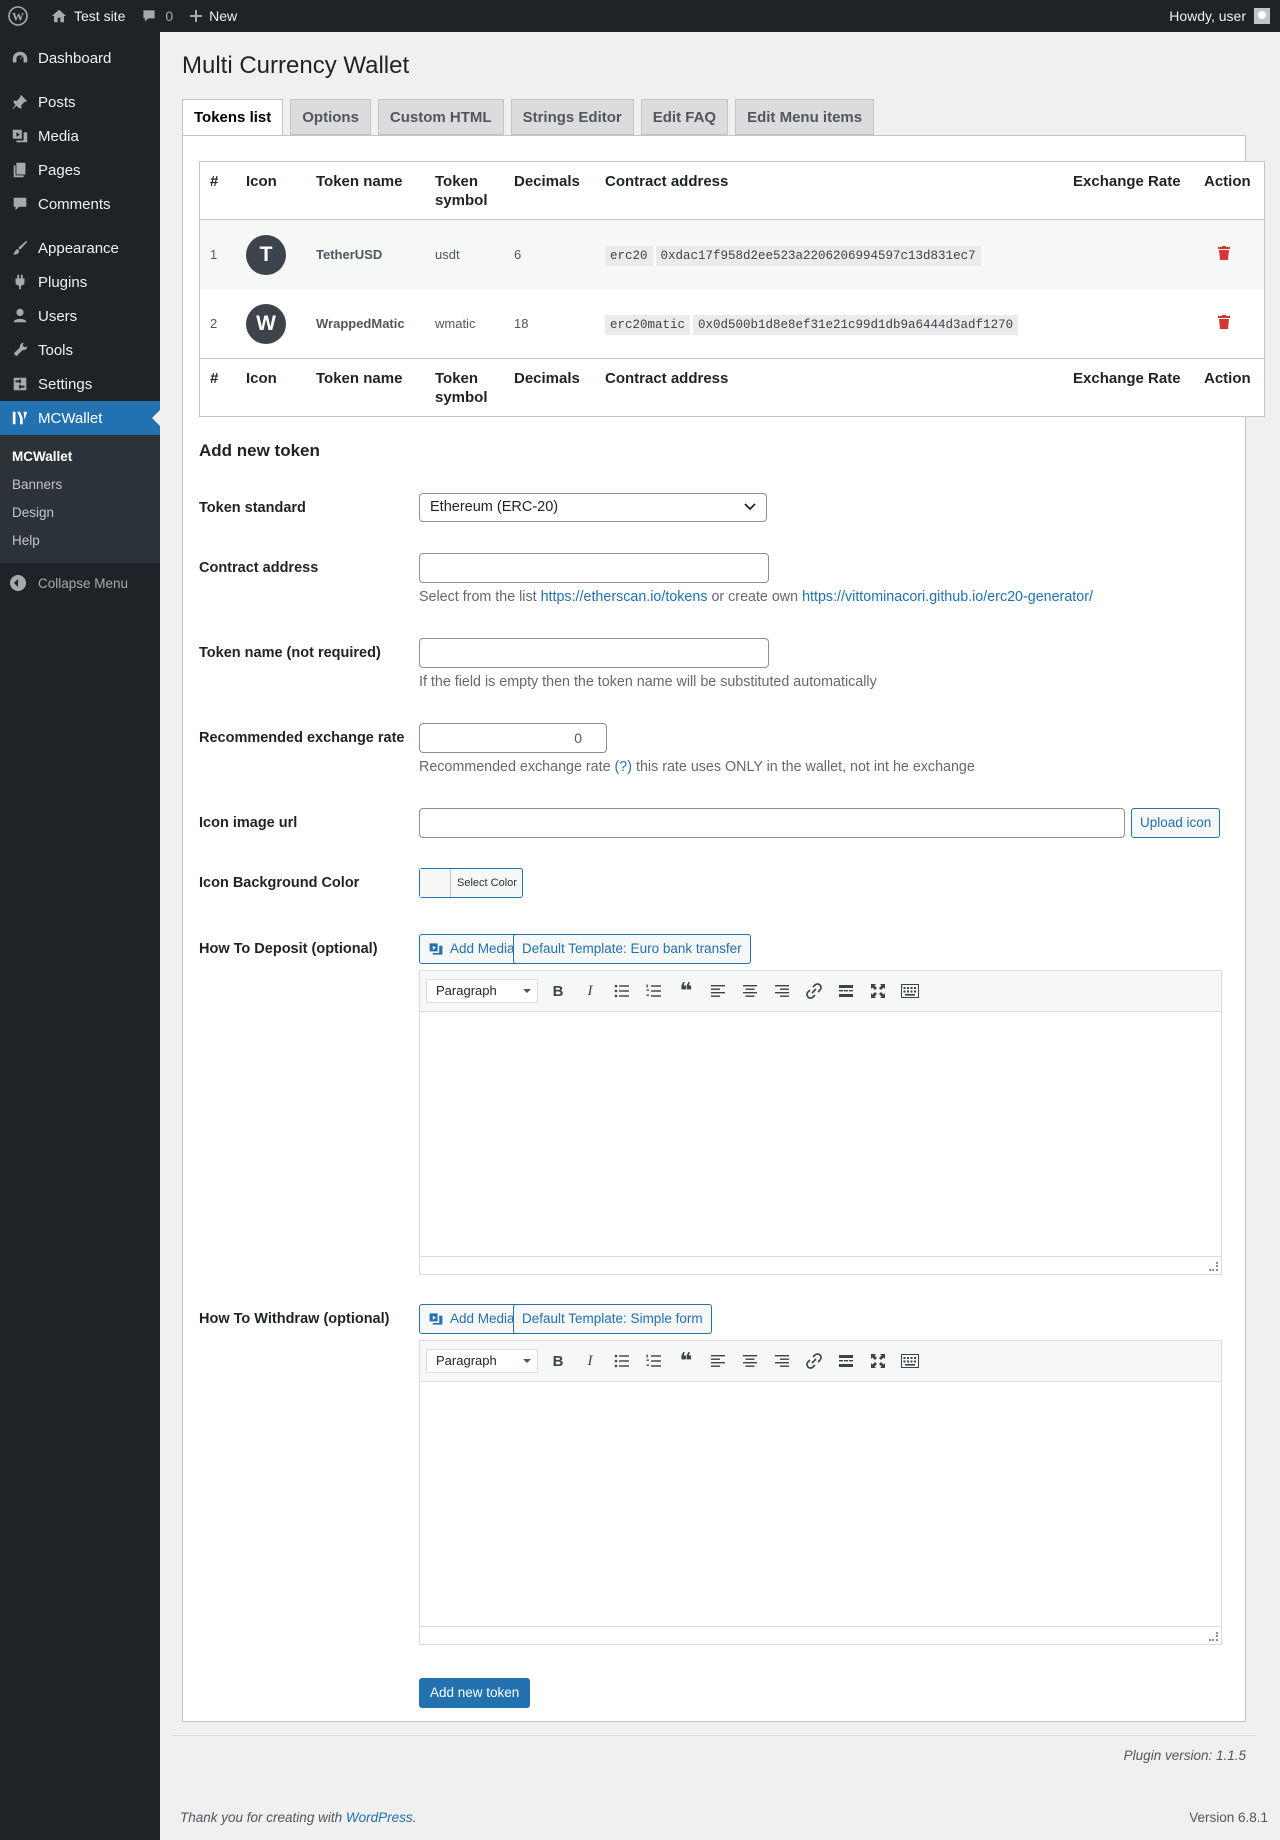 This screenshot has height=1840, width=1280. Describe the element at coordinates (475, 1693) in the screenshot. I see `add-new-token-button: Add new token` at that location.